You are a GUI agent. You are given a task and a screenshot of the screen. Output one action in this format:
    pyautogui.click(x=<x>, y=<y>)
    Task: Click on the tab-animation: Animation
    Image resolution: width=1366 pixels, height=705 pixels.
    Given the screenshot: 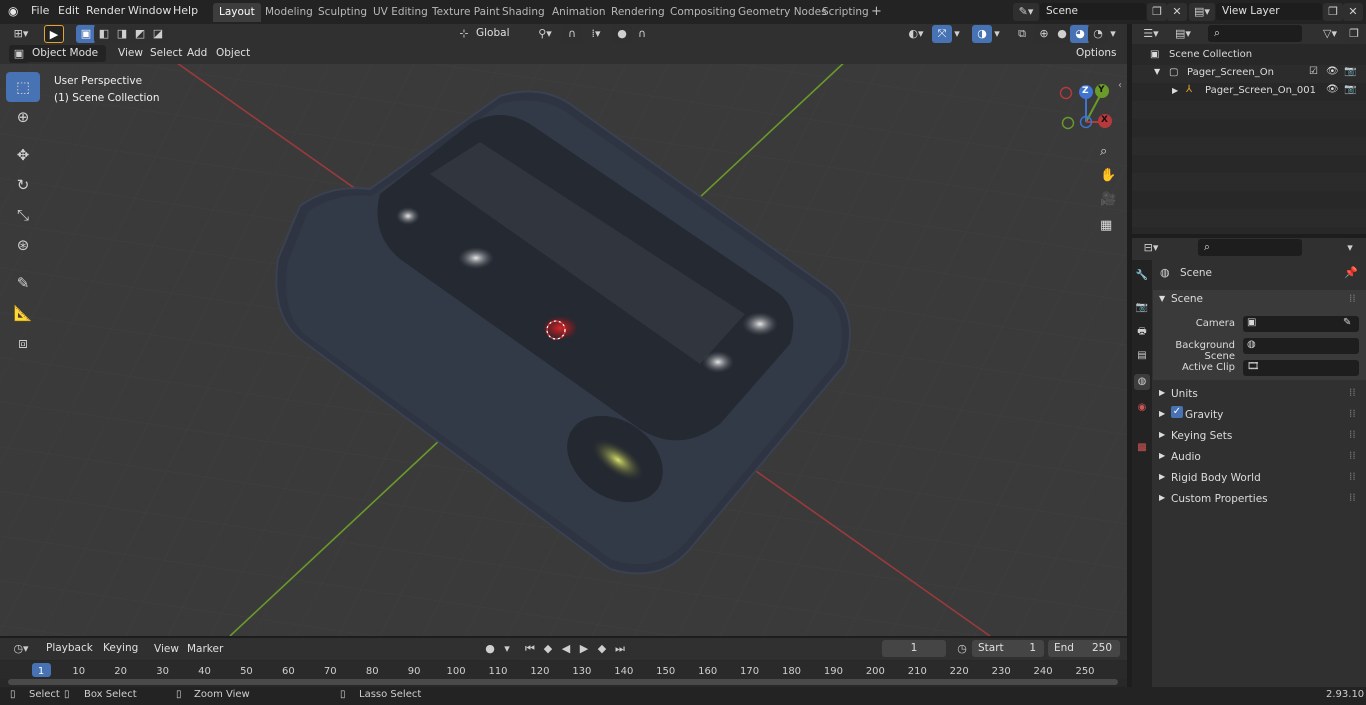 What is the action you would take?
    pyautogui.click(x=579, y=12)
    